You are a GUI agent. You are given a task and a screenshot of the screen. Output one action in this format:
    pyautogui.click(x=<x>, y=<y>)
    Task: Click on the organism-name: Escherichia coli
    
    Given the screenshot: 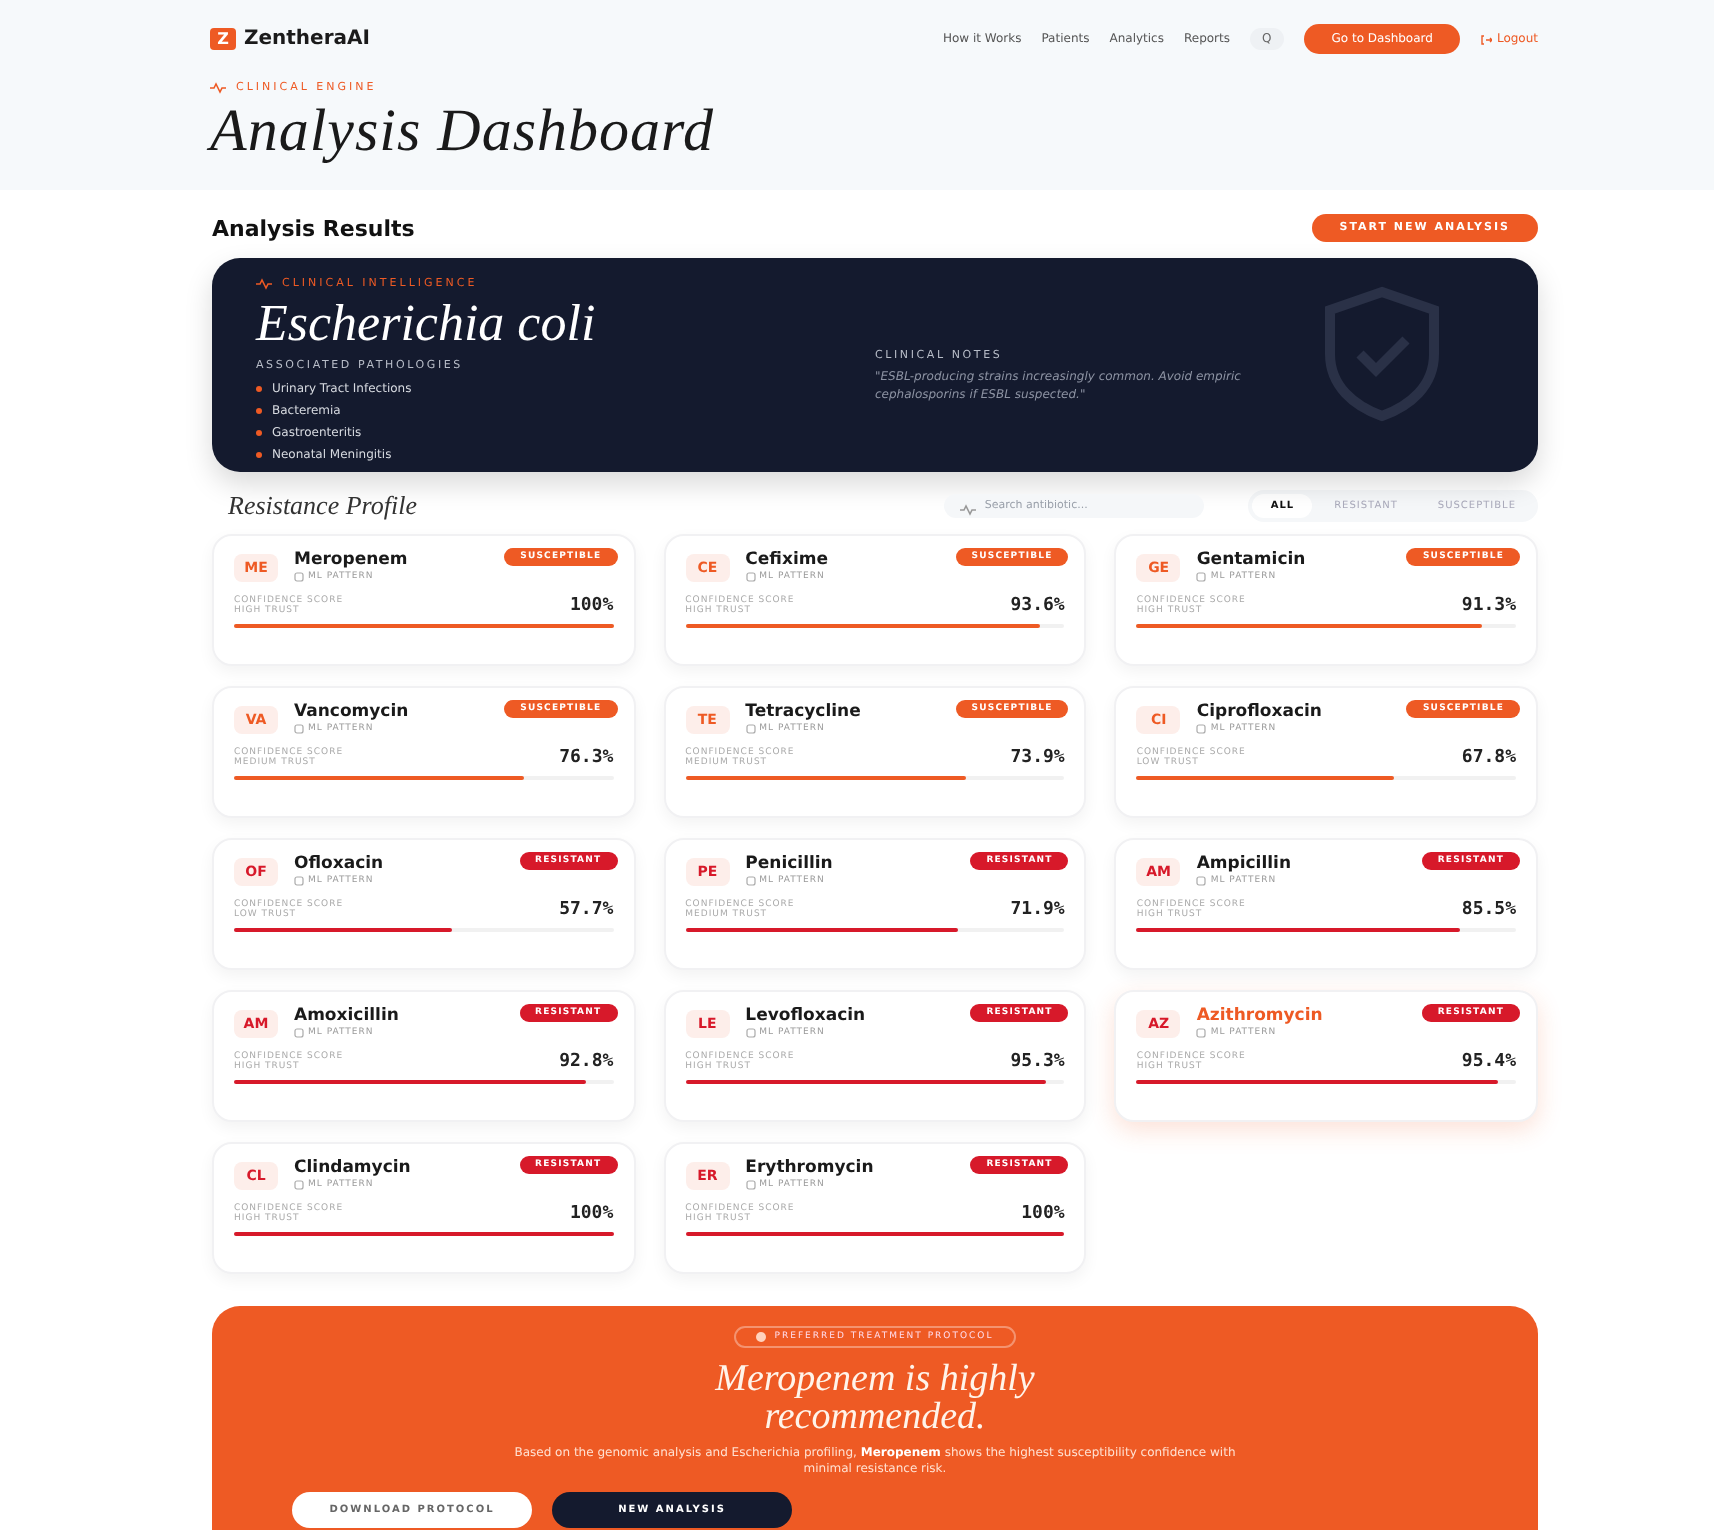 What is the action you would take?
    pyautogui.click(x=427, y=324)
    